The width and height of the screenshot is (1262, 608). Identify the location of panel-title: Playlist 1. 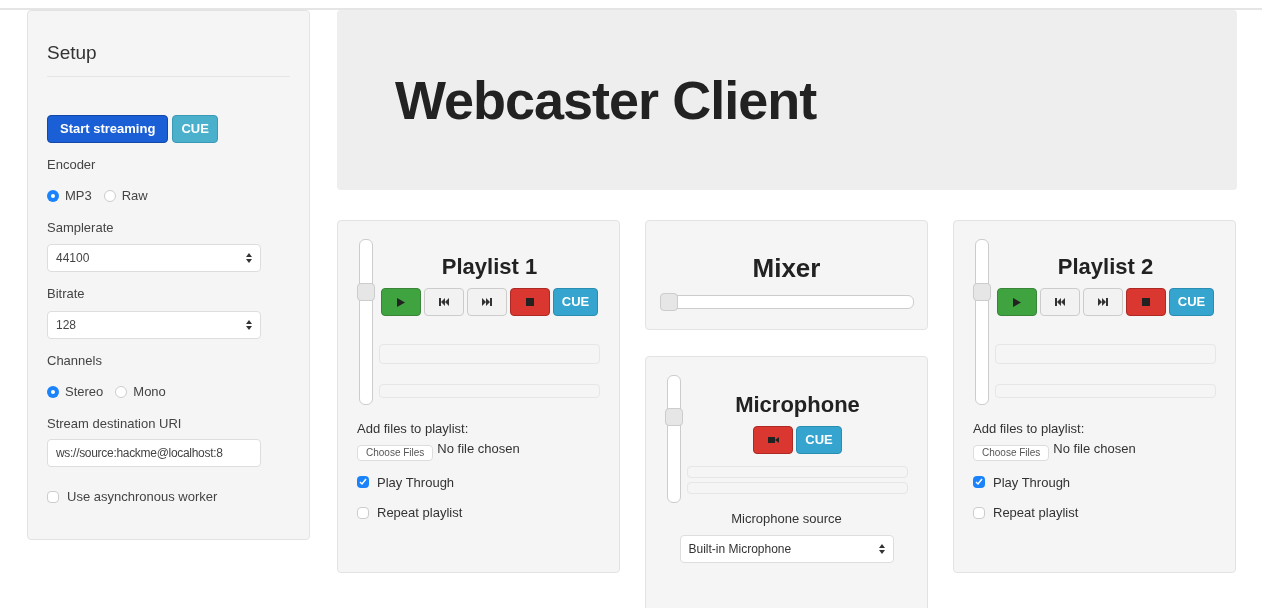
(489, 267).